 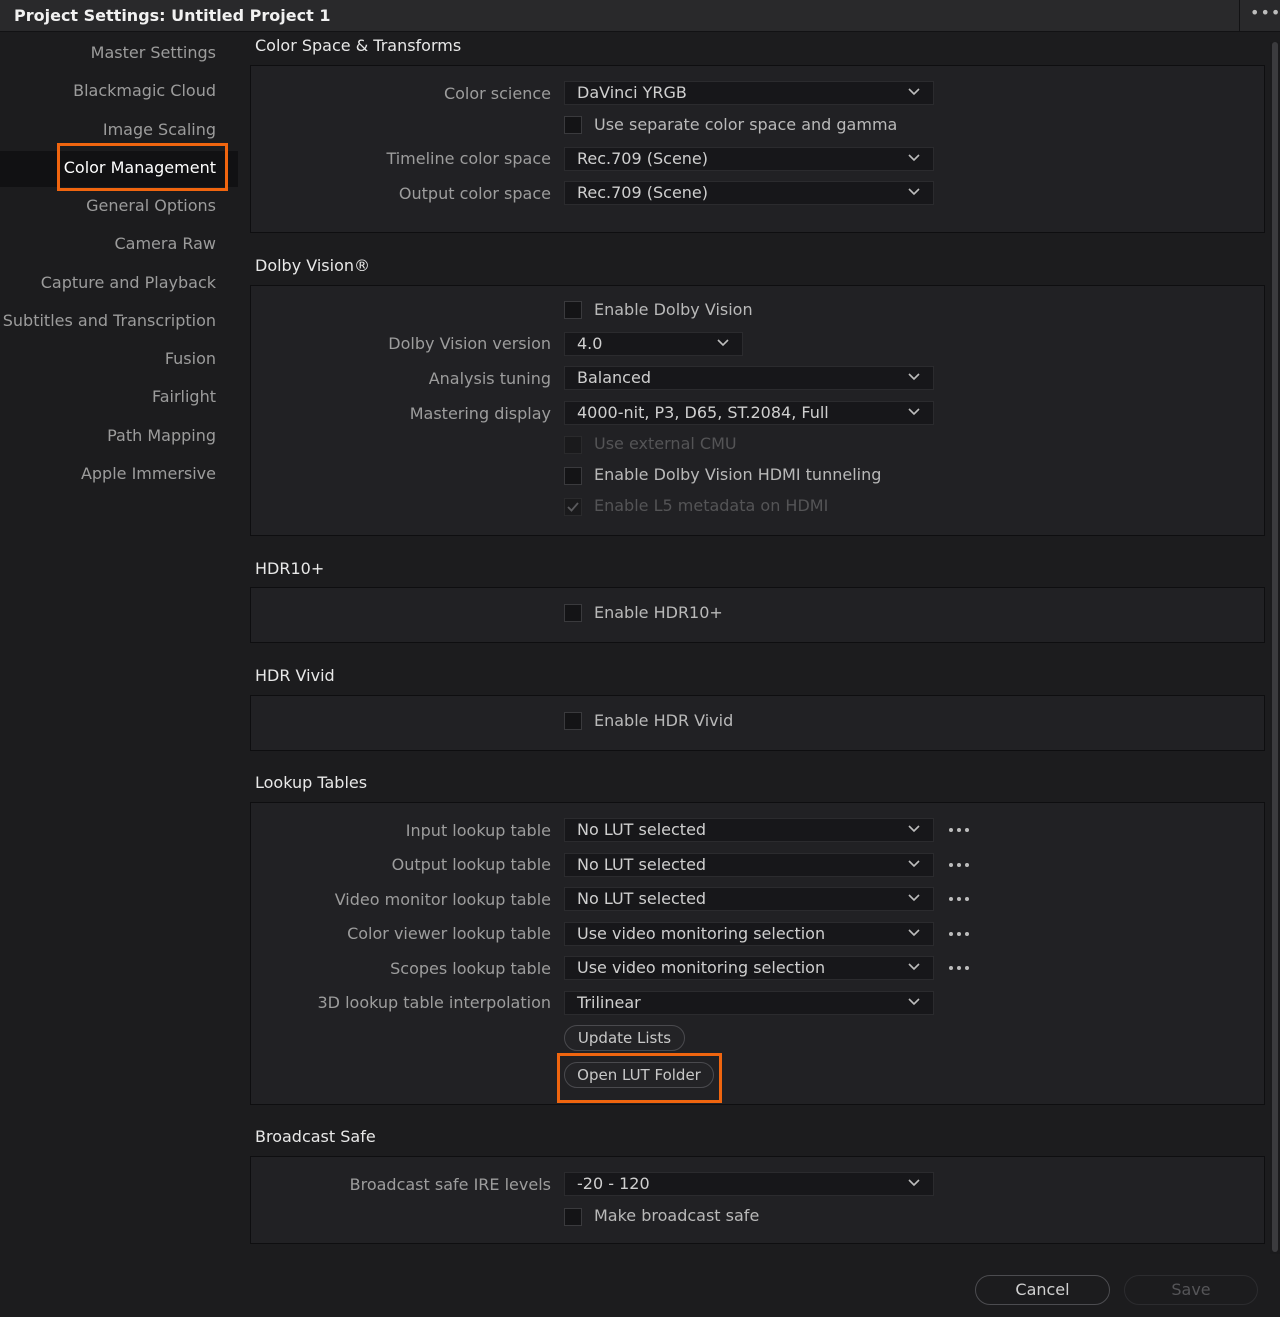 I want to click on panel-hdr10, so click(x=757, y=615).